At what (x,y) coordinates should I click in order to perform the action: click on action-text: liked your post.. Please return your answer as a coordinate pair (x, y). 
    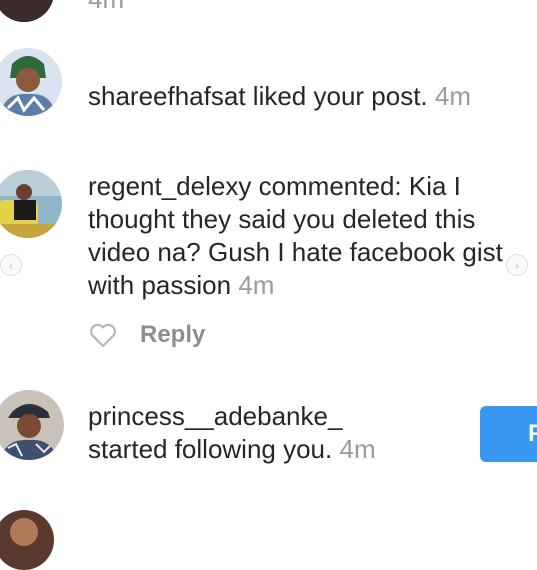
    Looking at the image, I should click on (336, 96).